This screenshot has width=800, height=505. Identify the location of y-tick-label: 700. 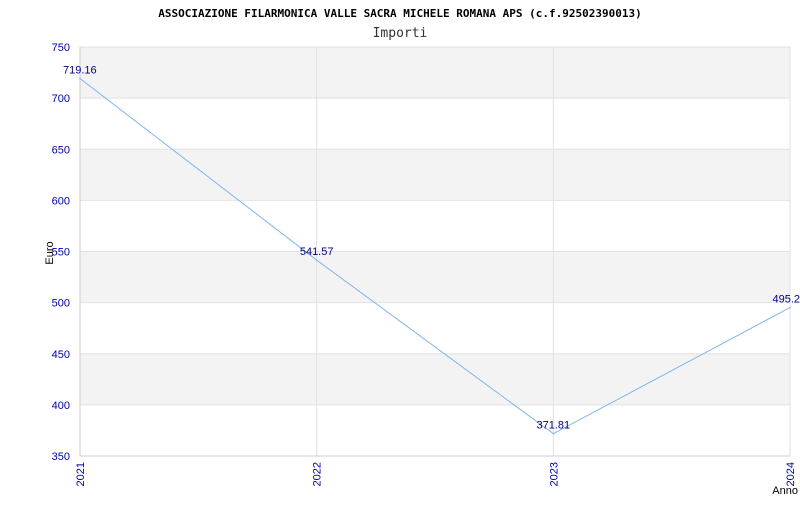
(61, 99).